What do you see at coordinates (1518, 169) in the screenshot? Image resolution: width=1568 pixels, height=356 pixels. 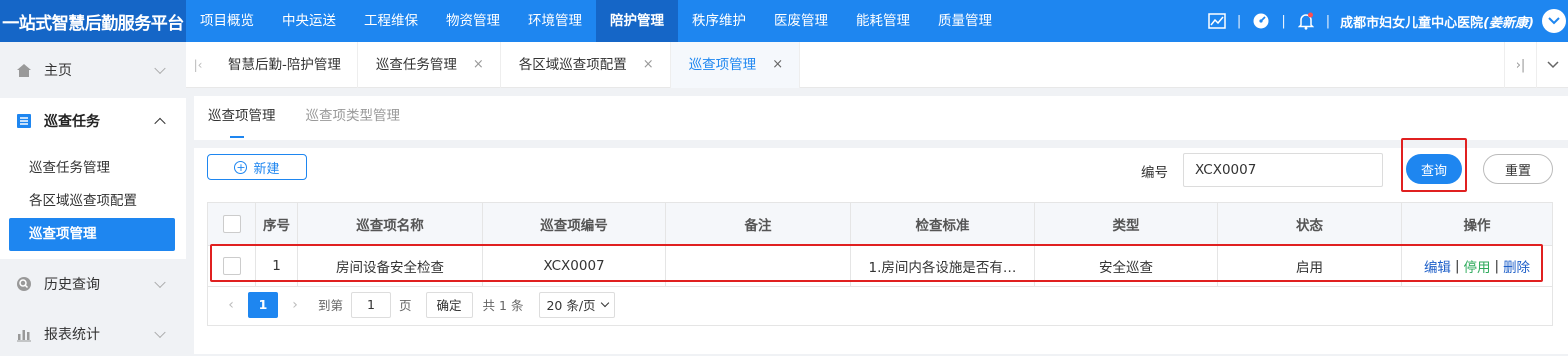 I see `reset-button: 重置` at bounding box center [1518, 169].